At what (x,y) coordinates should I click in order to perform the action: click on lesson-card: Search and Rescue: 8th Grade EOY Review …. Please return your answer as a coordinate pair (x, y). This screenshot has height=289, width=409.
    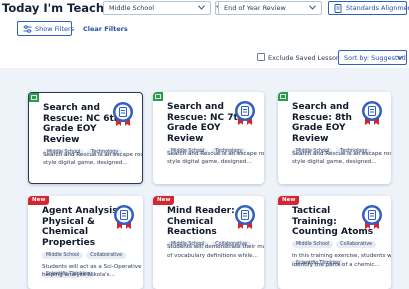
    Looking at the image, I should click on (334, 138).